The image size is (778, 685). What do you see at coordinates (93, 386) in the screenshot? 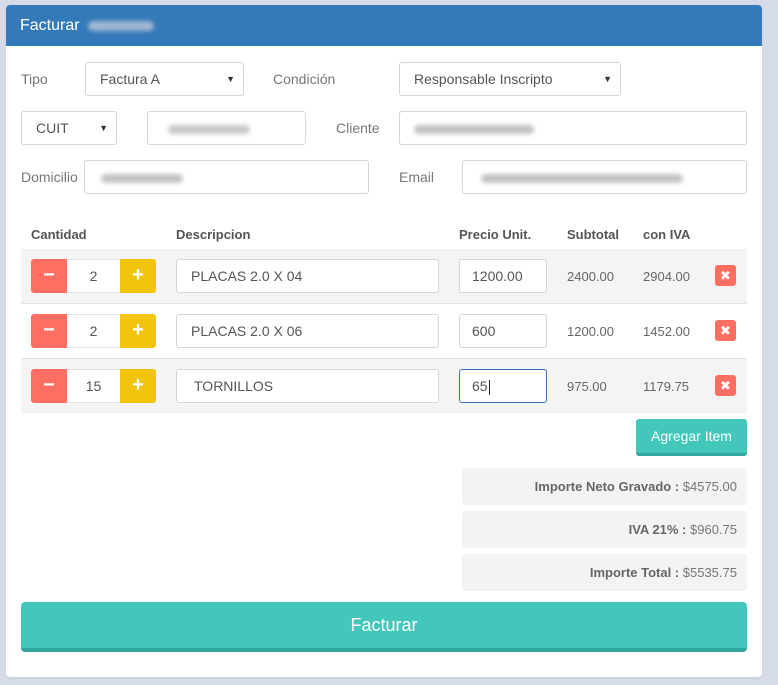
I see `quantity-field: 15` at bounding box center [93, 386].